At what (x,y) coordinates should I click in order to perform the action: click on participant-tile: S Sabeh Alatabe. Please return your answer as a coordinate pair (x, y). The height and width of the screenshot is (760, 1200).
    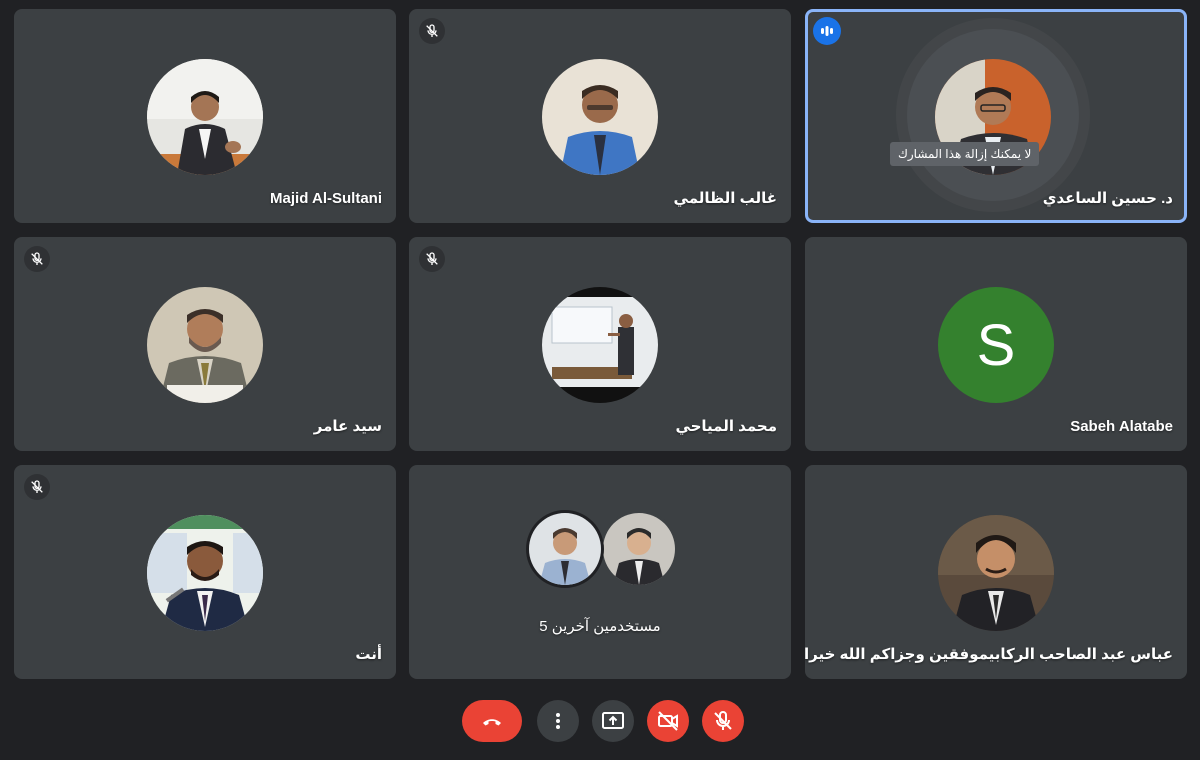
    Looking at the image, I should click on (996, 344).